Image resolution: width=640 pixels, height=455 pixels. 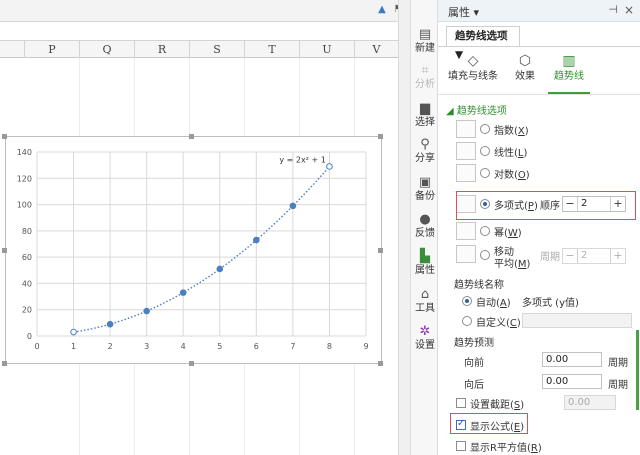 What do you see at coordinates (546, 152) in the screenshot?
I see `trend-type-linear: 线性(L)` at bounding box center [546, 152].